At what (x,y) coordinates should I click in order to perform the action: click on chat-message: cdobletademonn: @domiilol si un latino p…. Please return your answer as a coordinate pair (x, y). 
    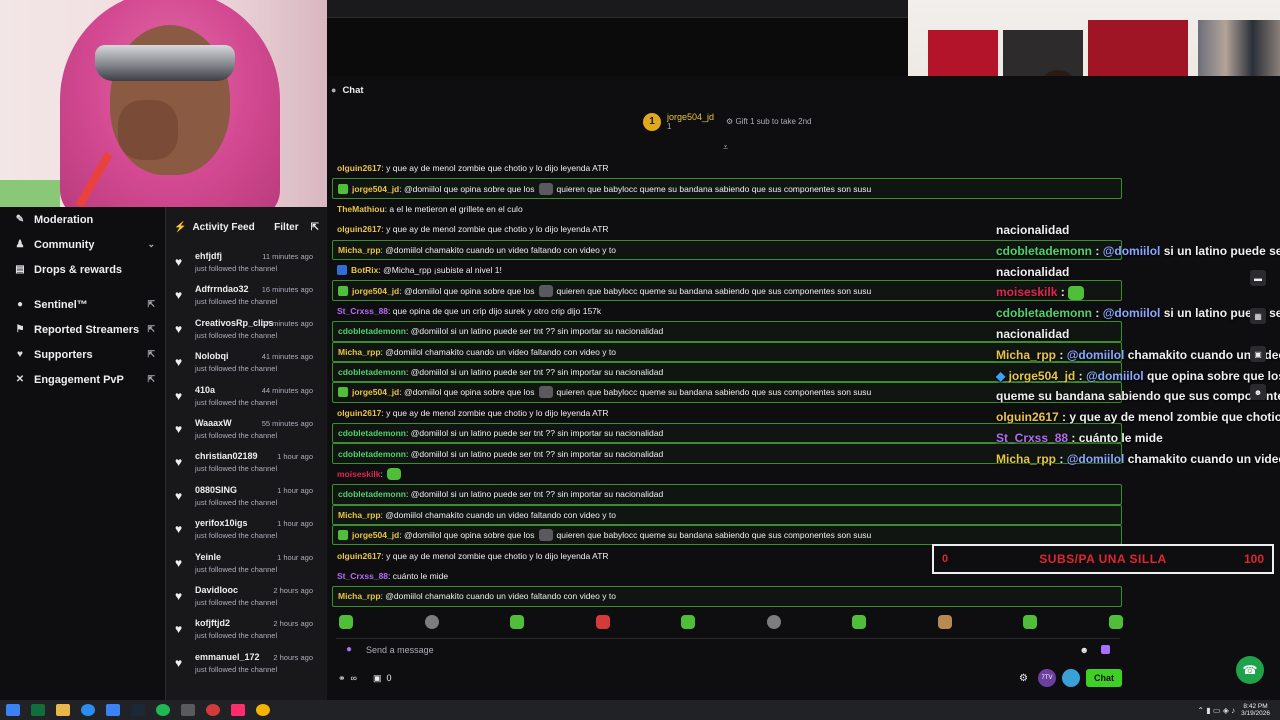
    Looking at the image, I should click on (727, 494).